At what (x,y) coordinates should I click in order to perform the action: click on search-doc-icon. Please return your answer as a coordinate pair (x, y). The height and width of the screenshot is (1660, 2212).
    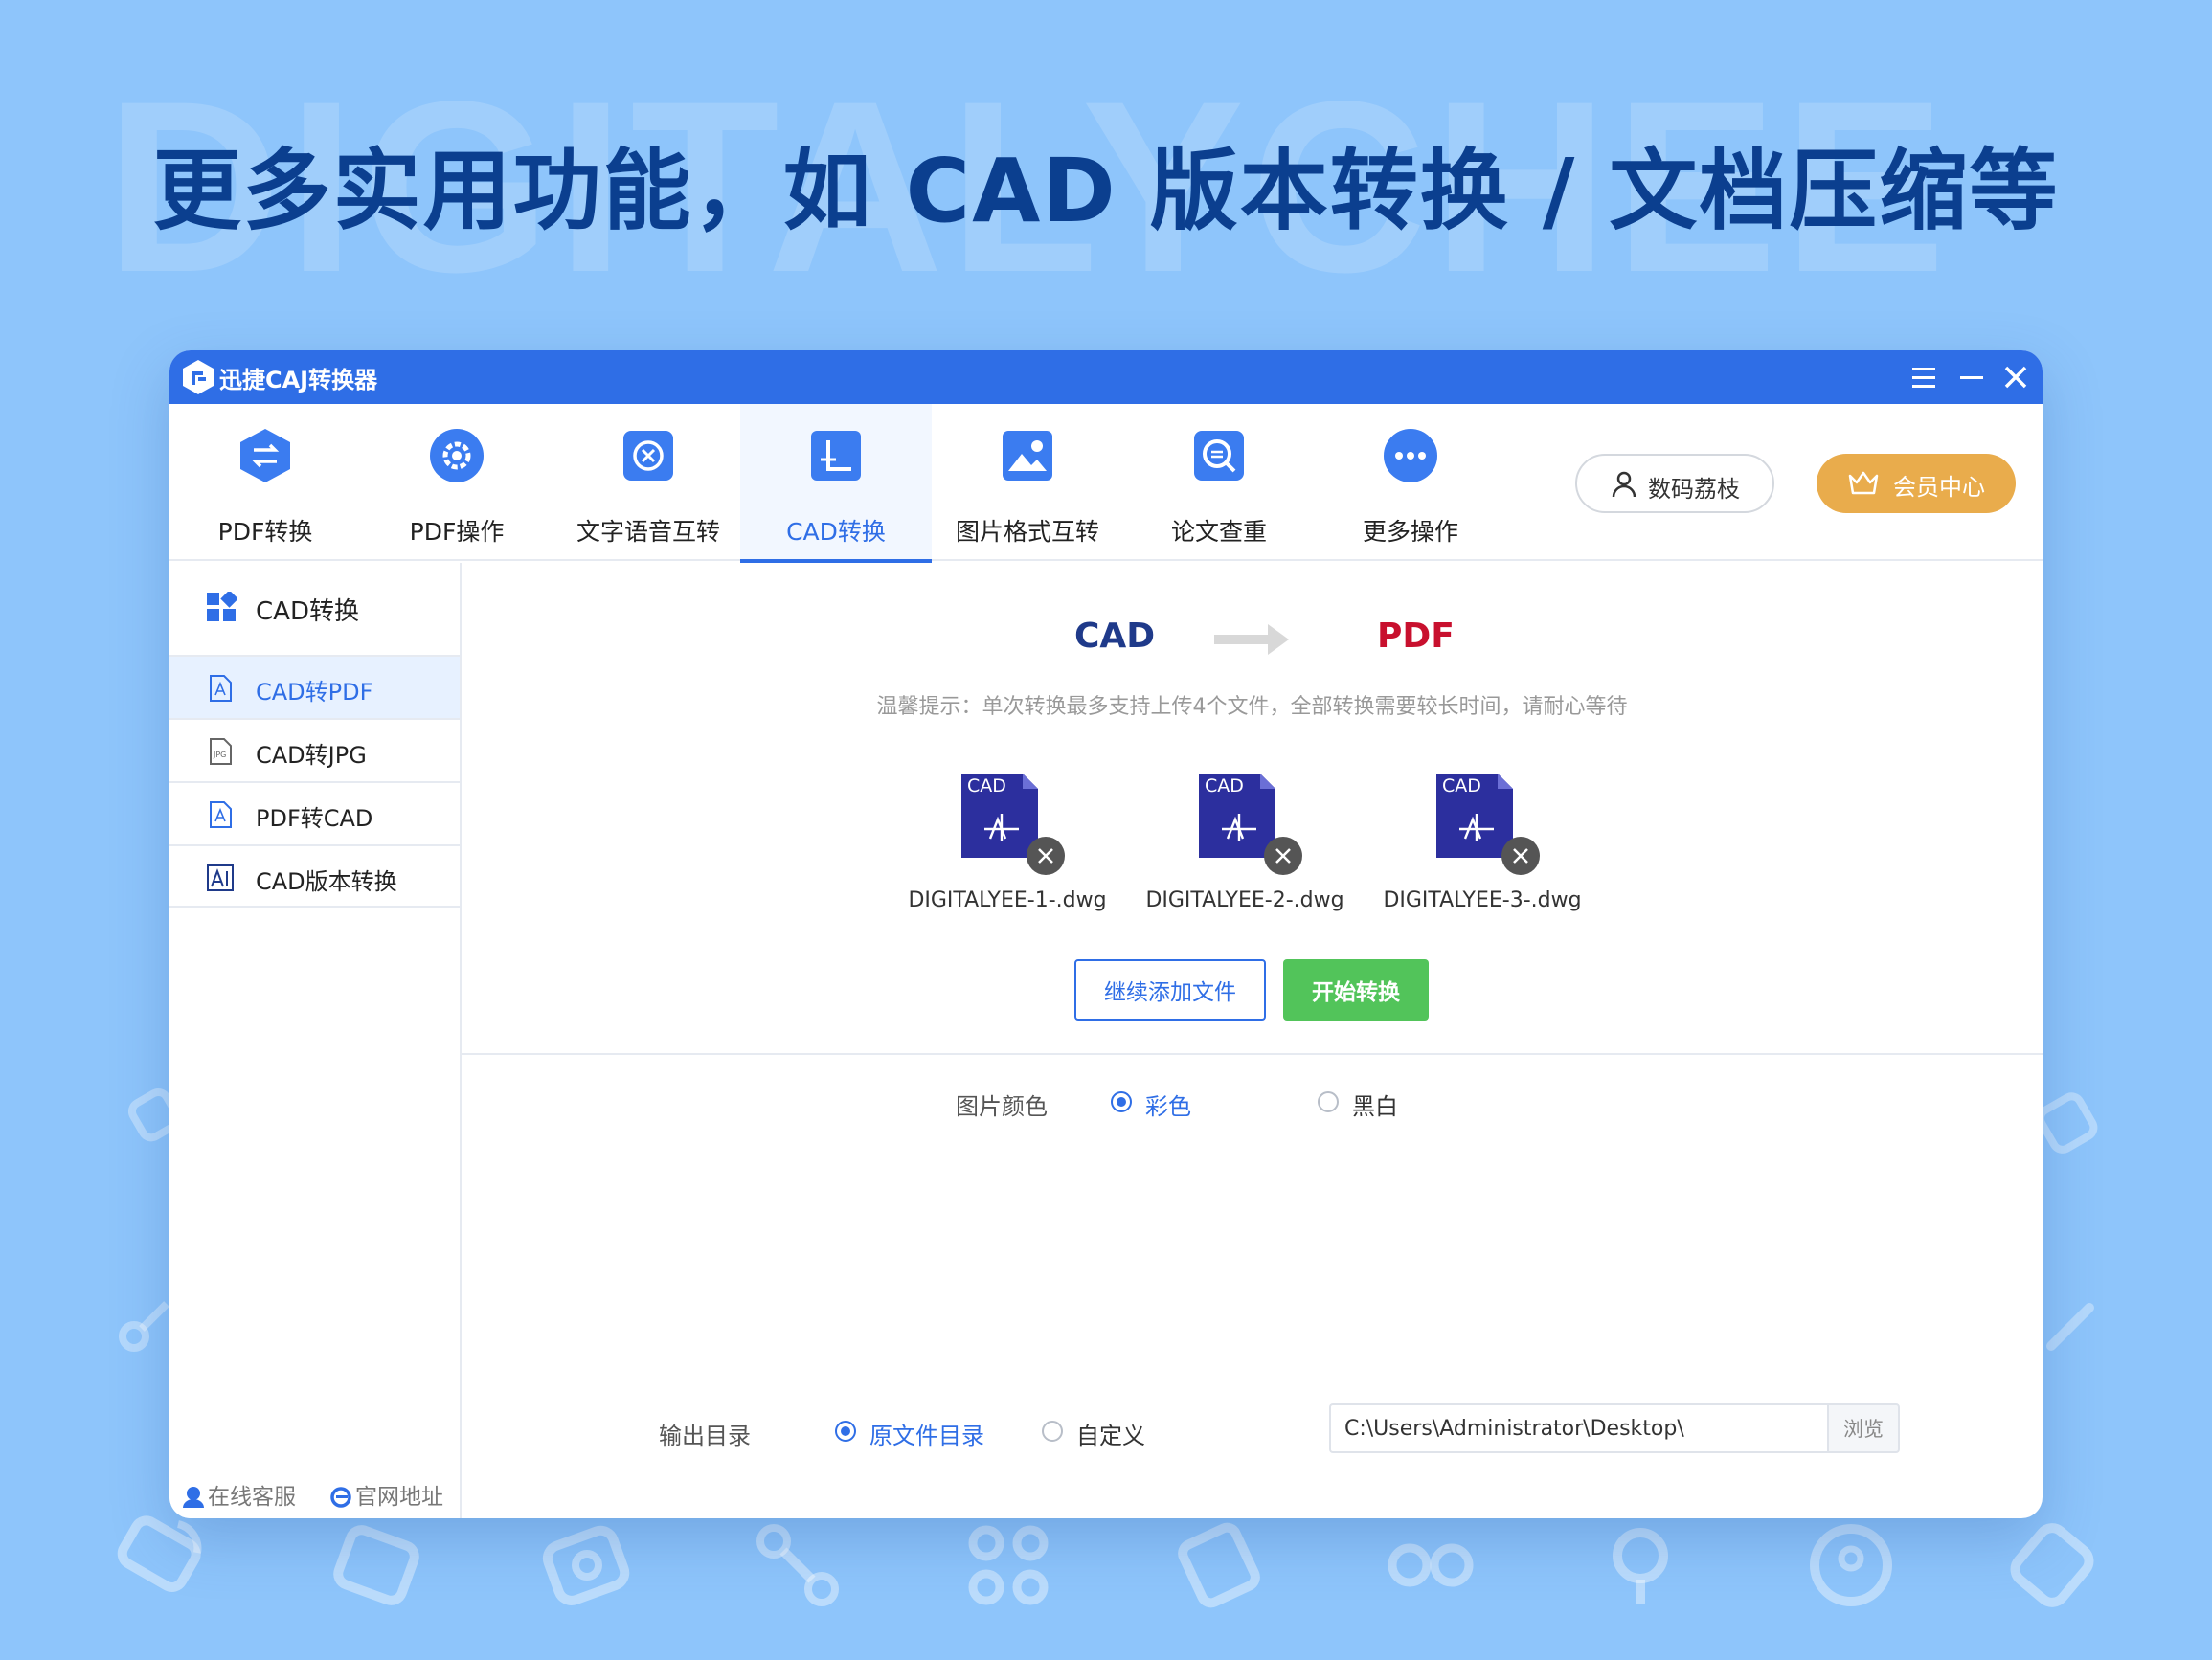
    Looking at the image, I should click on (1219, 455).